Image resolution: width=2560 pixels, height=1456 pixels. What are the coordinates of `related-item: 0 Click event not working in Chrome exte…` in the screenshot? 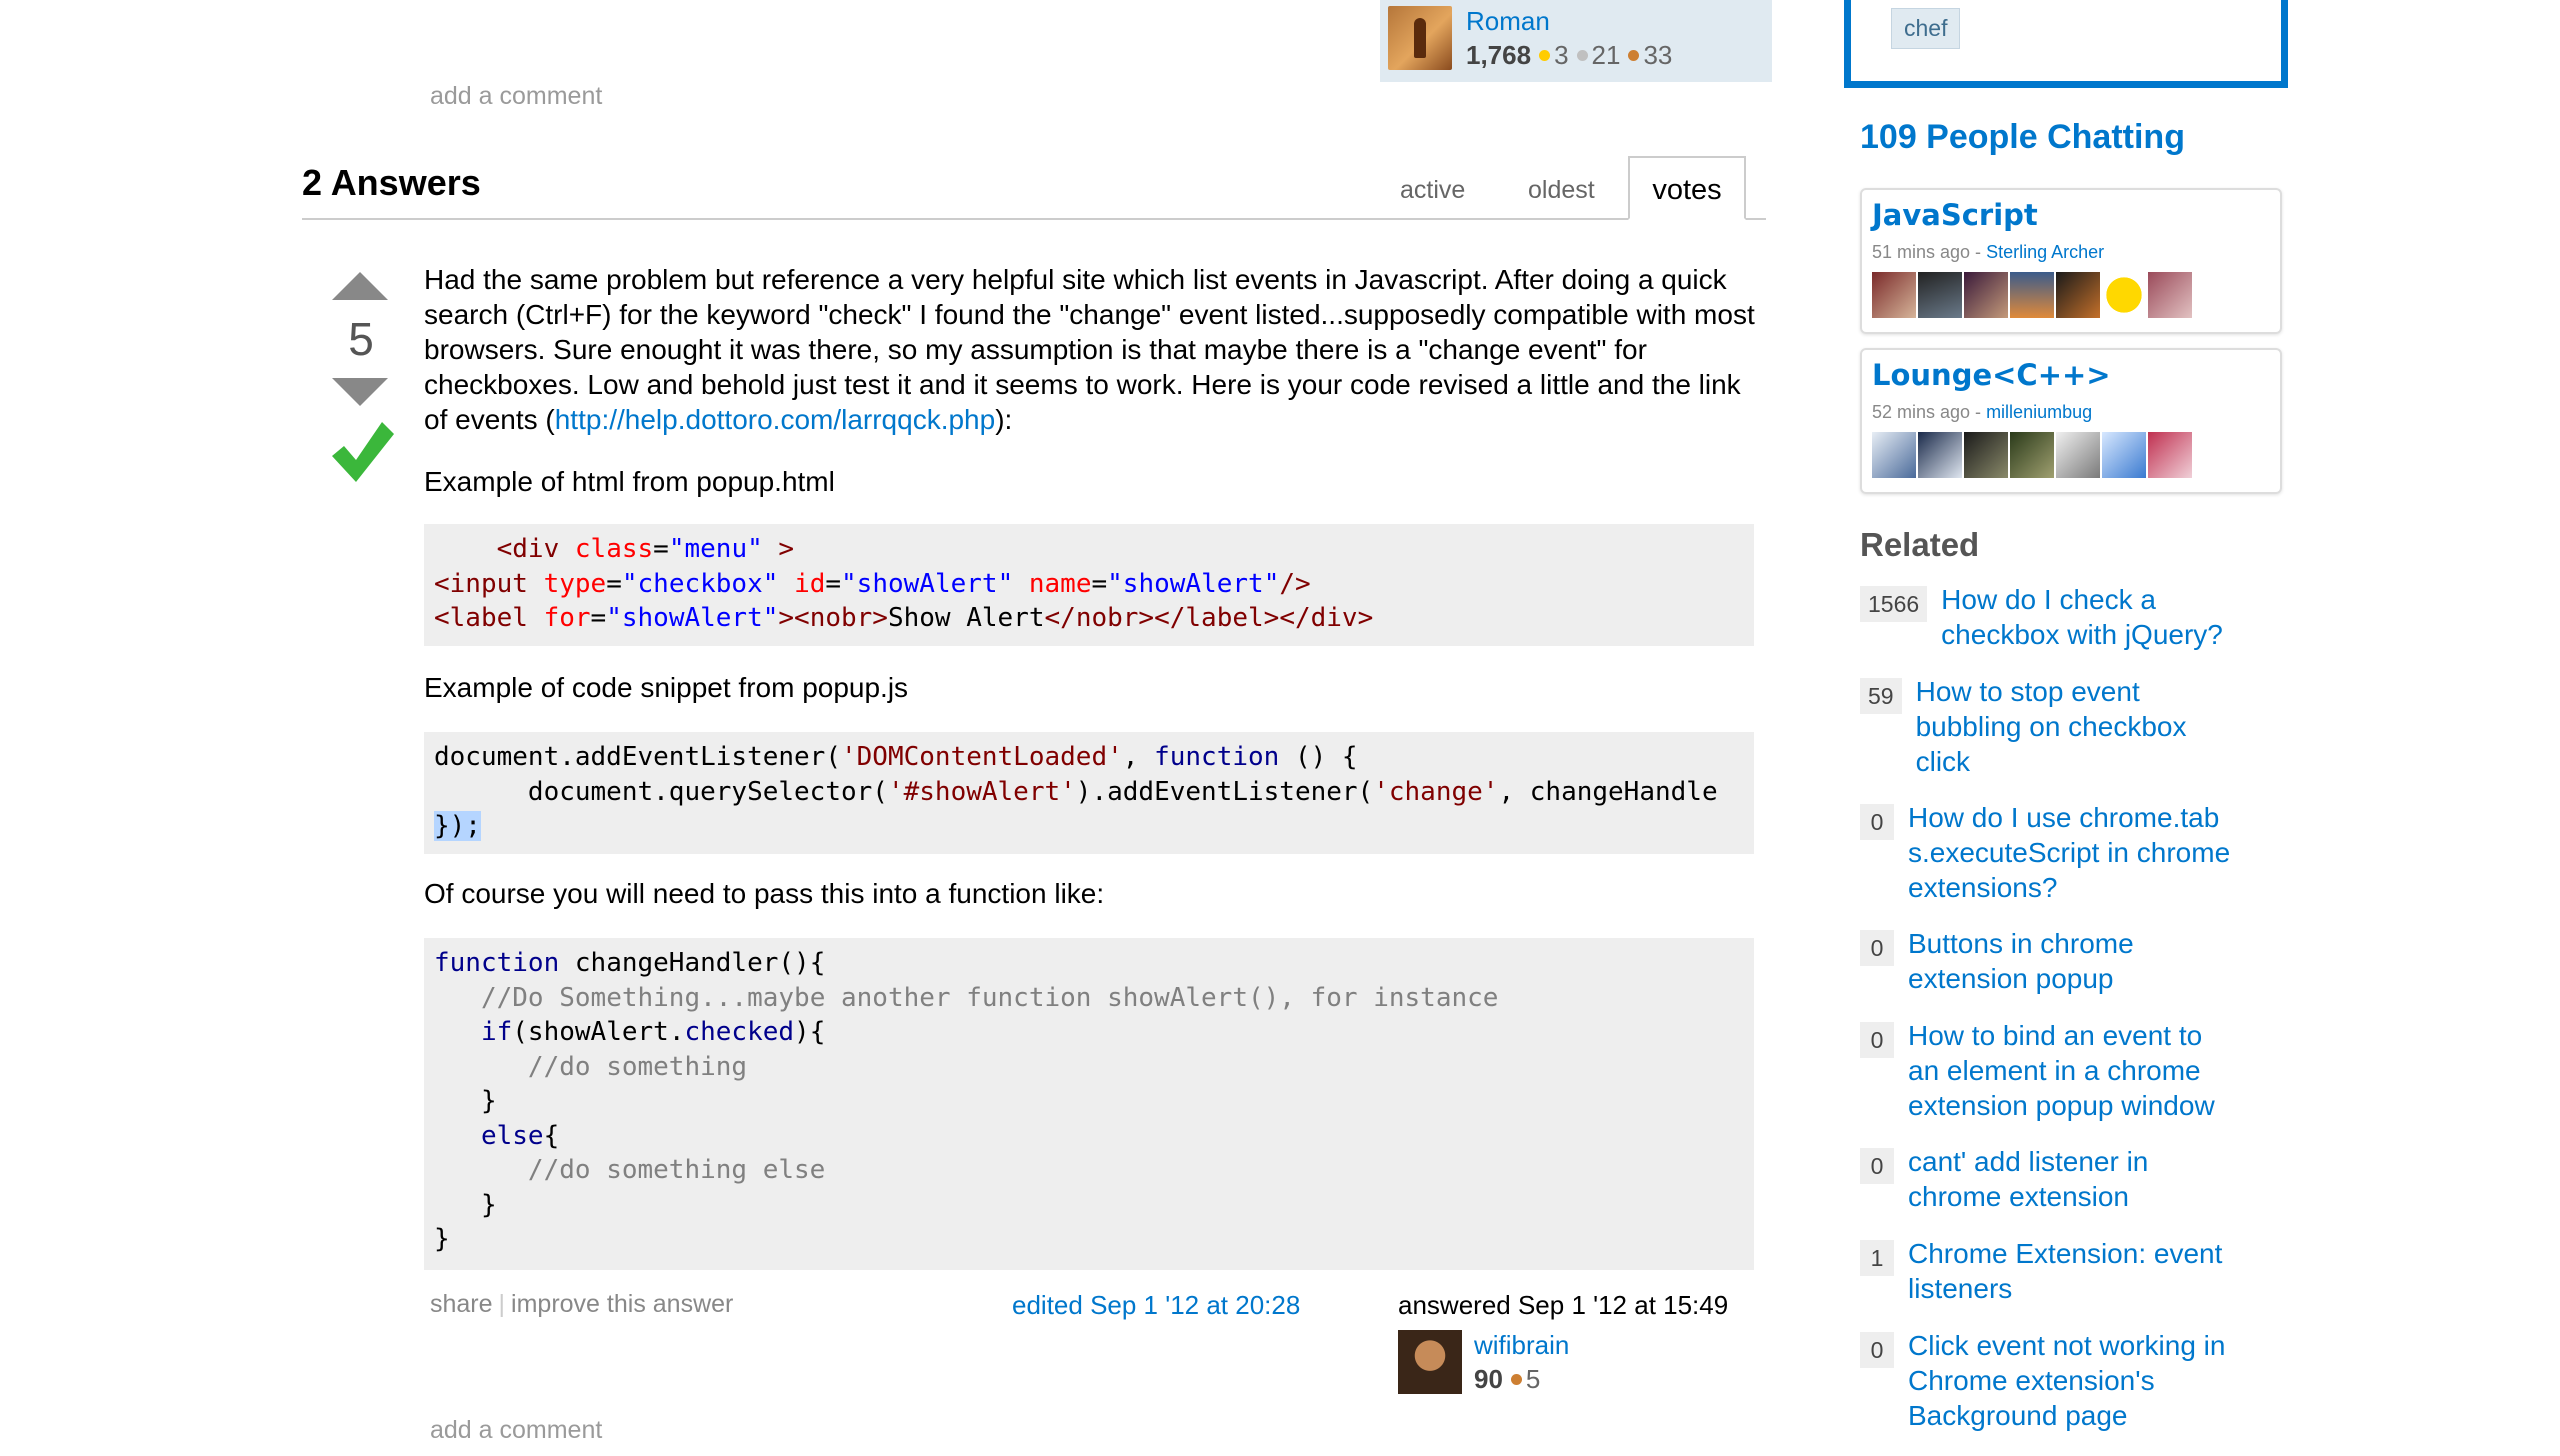 It's located at (2070, 1380).